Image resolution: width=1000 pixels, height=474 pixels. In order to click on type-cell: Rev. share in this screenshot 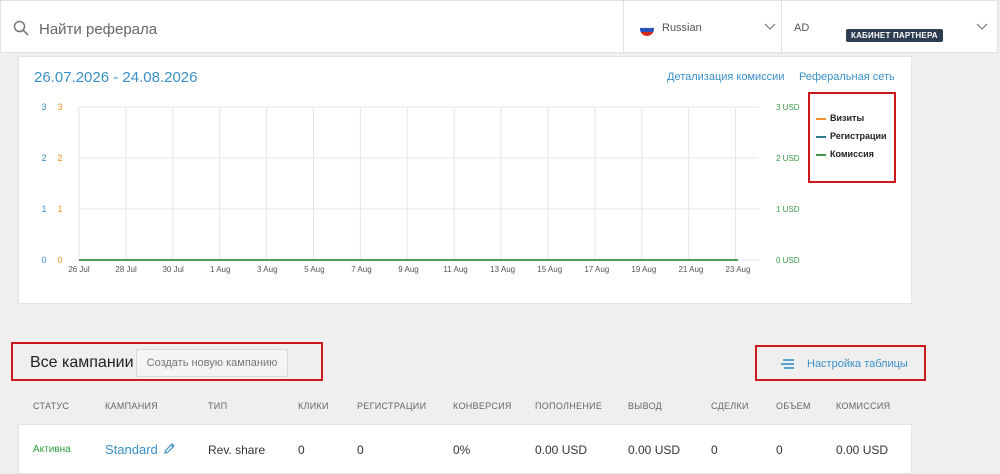, I will do `click(237, 450)`.